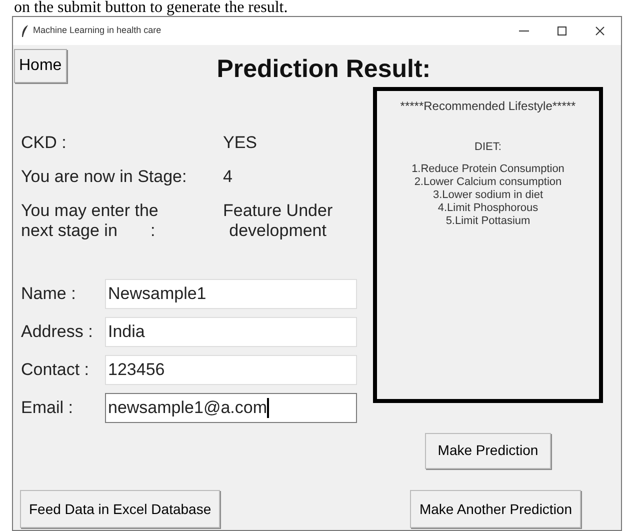 The width and height of the screenshot is (627, 531). Describe the element at coordinates (97, 31) in the screenshot. I see `window-title: Machine Learning in health care` at that location.